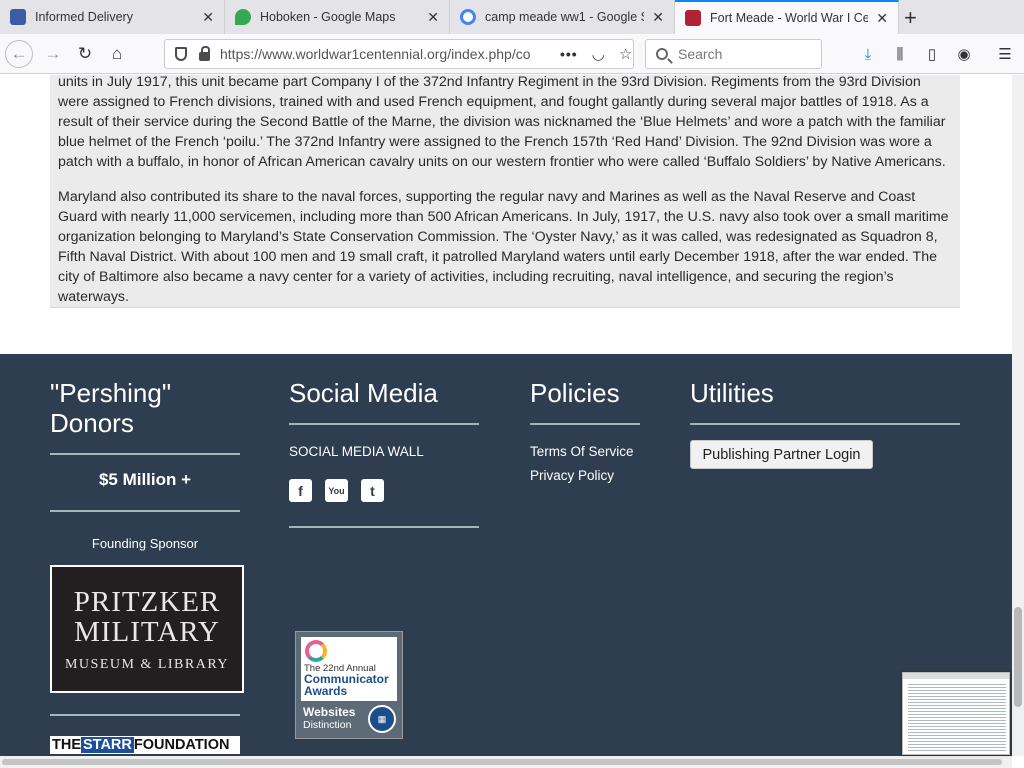 The height and width of the screenshot is (768, 1024). I want to click on logo-text: STARR, so click(107, 745).